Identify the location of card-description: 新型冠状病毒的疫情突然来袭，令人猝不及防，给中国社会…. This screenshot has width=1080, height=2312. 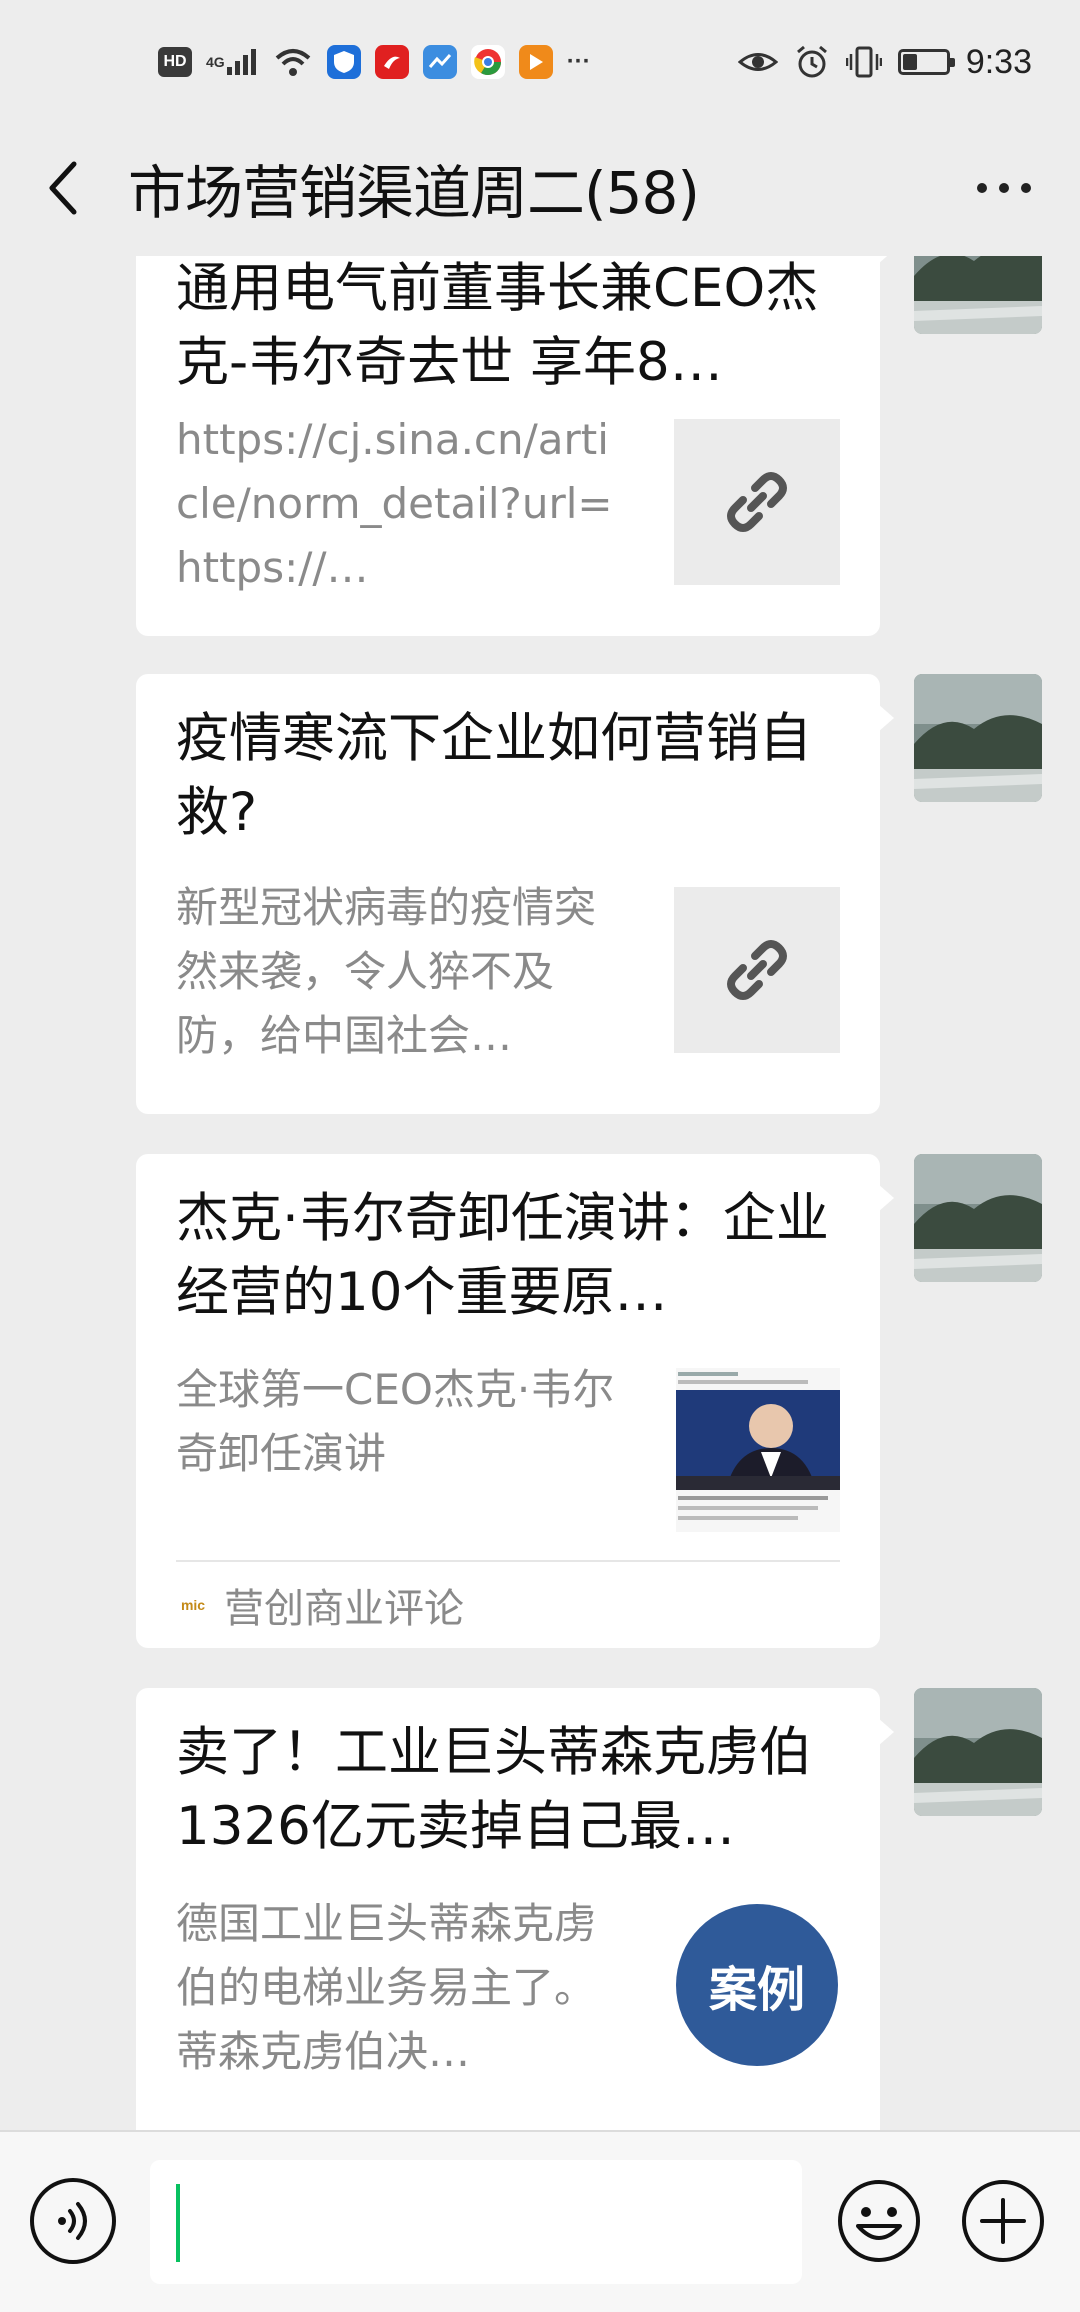
(386, 971).